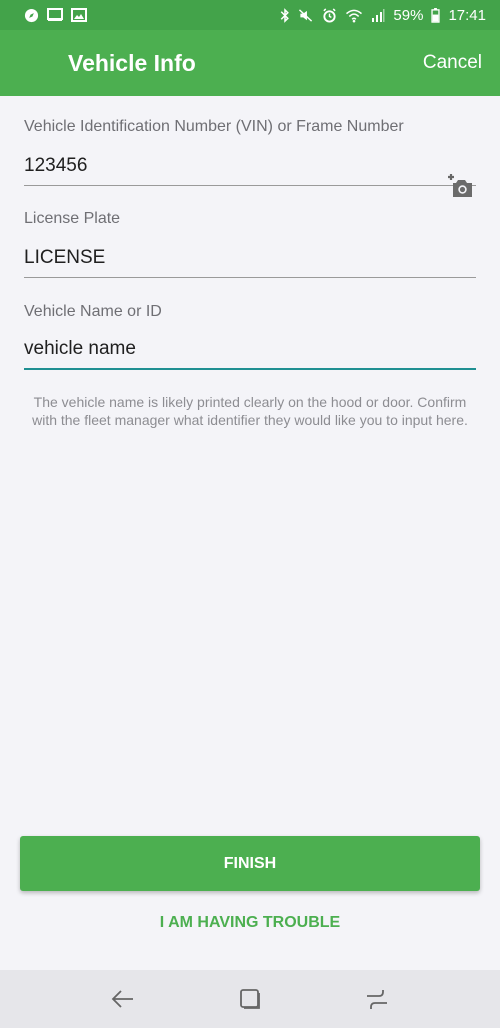  Describe the element at coordinates (132, 62) in the screenshot. I see `page-title: Vehicle Info` at that location.